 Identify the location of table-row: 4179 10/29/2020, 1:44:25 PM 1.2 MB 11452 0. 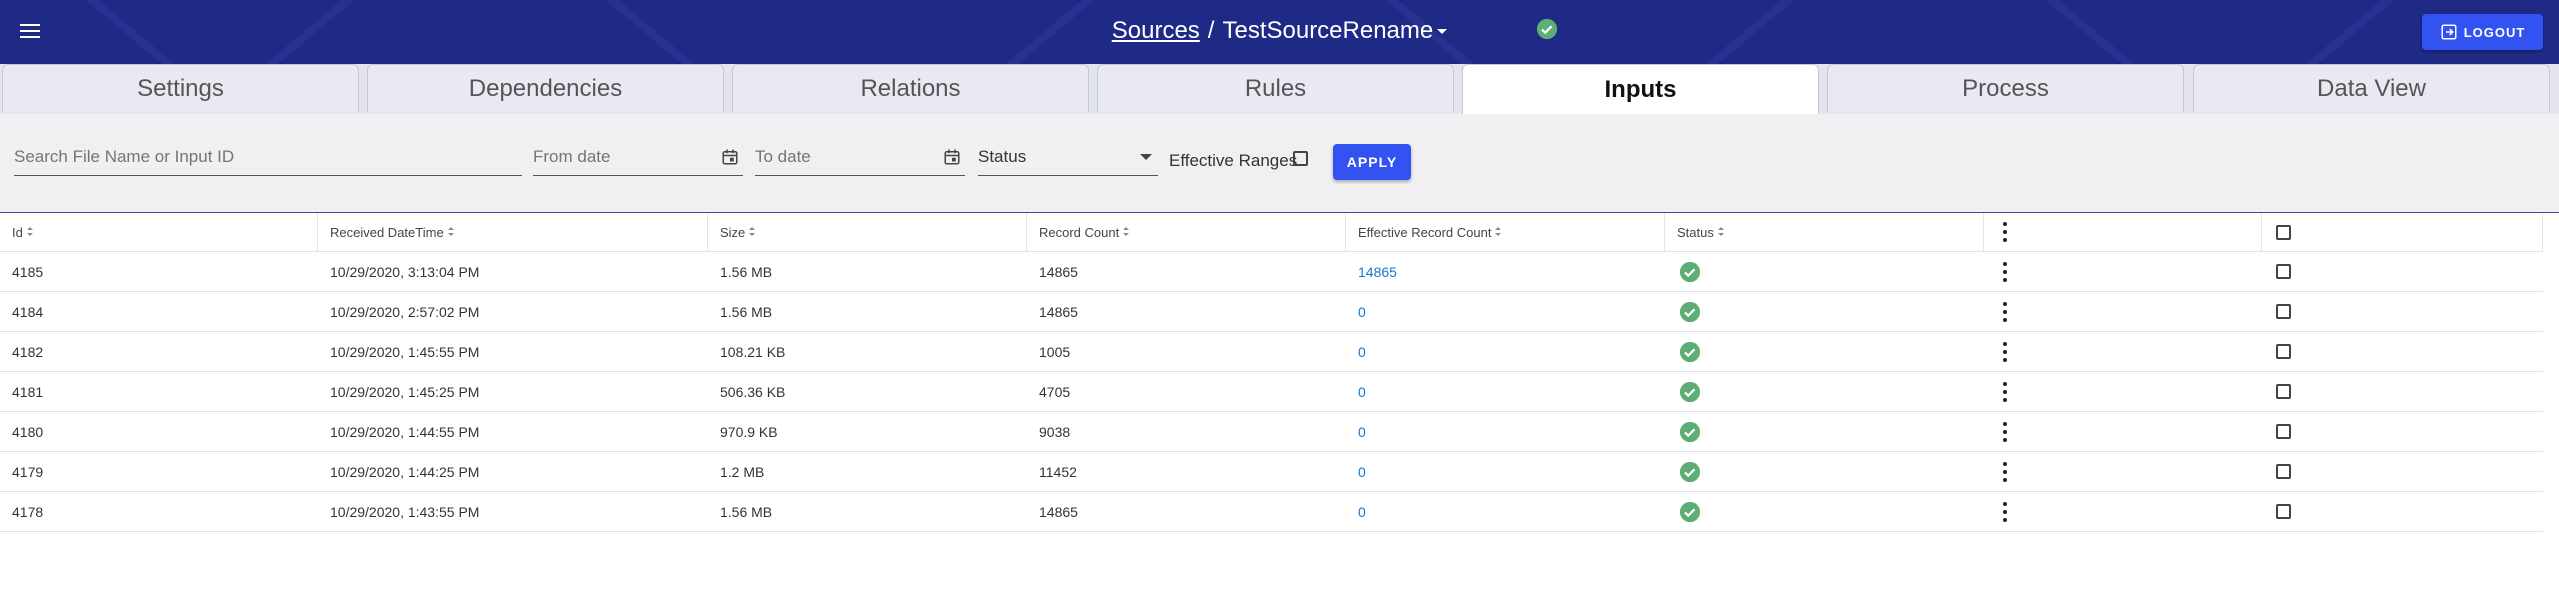
(1271, 472).